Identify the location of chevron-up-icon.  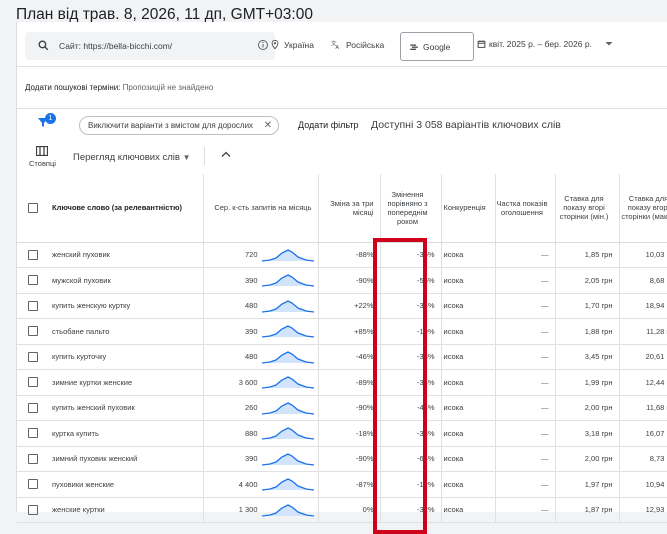
(226, 154).